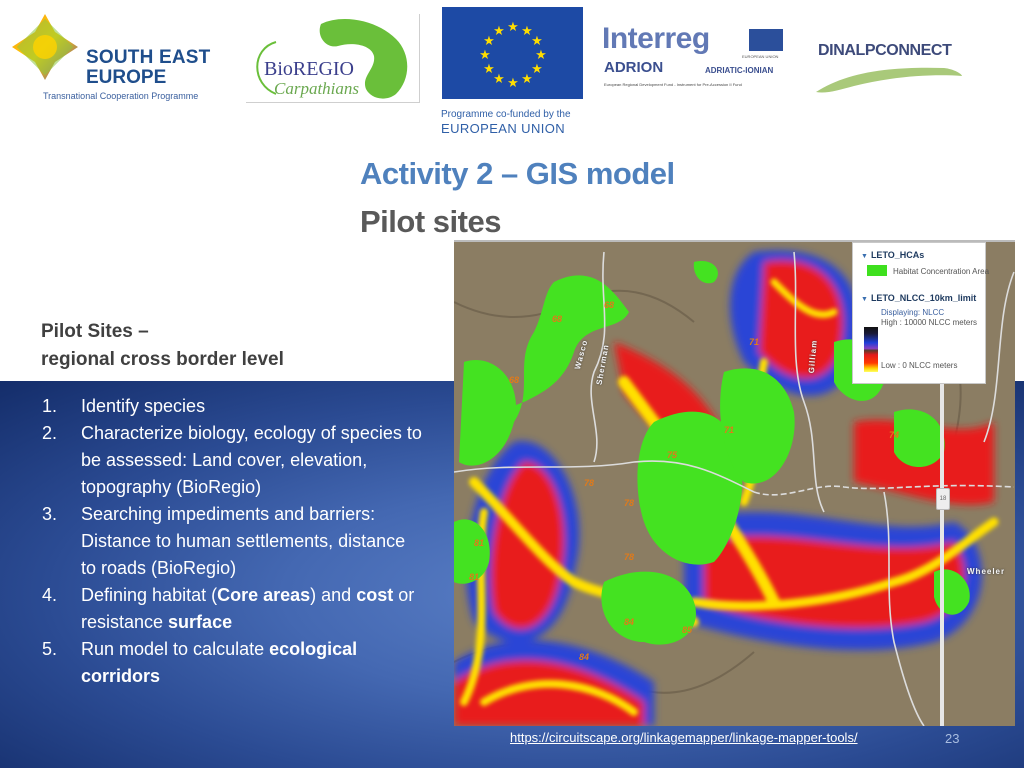 The width and height of the screenshot is (1024, 768). What do you see at coordinates (50, 595) in the screenshot?
I see `step-number: 4.` at bounding box center [50, 595].